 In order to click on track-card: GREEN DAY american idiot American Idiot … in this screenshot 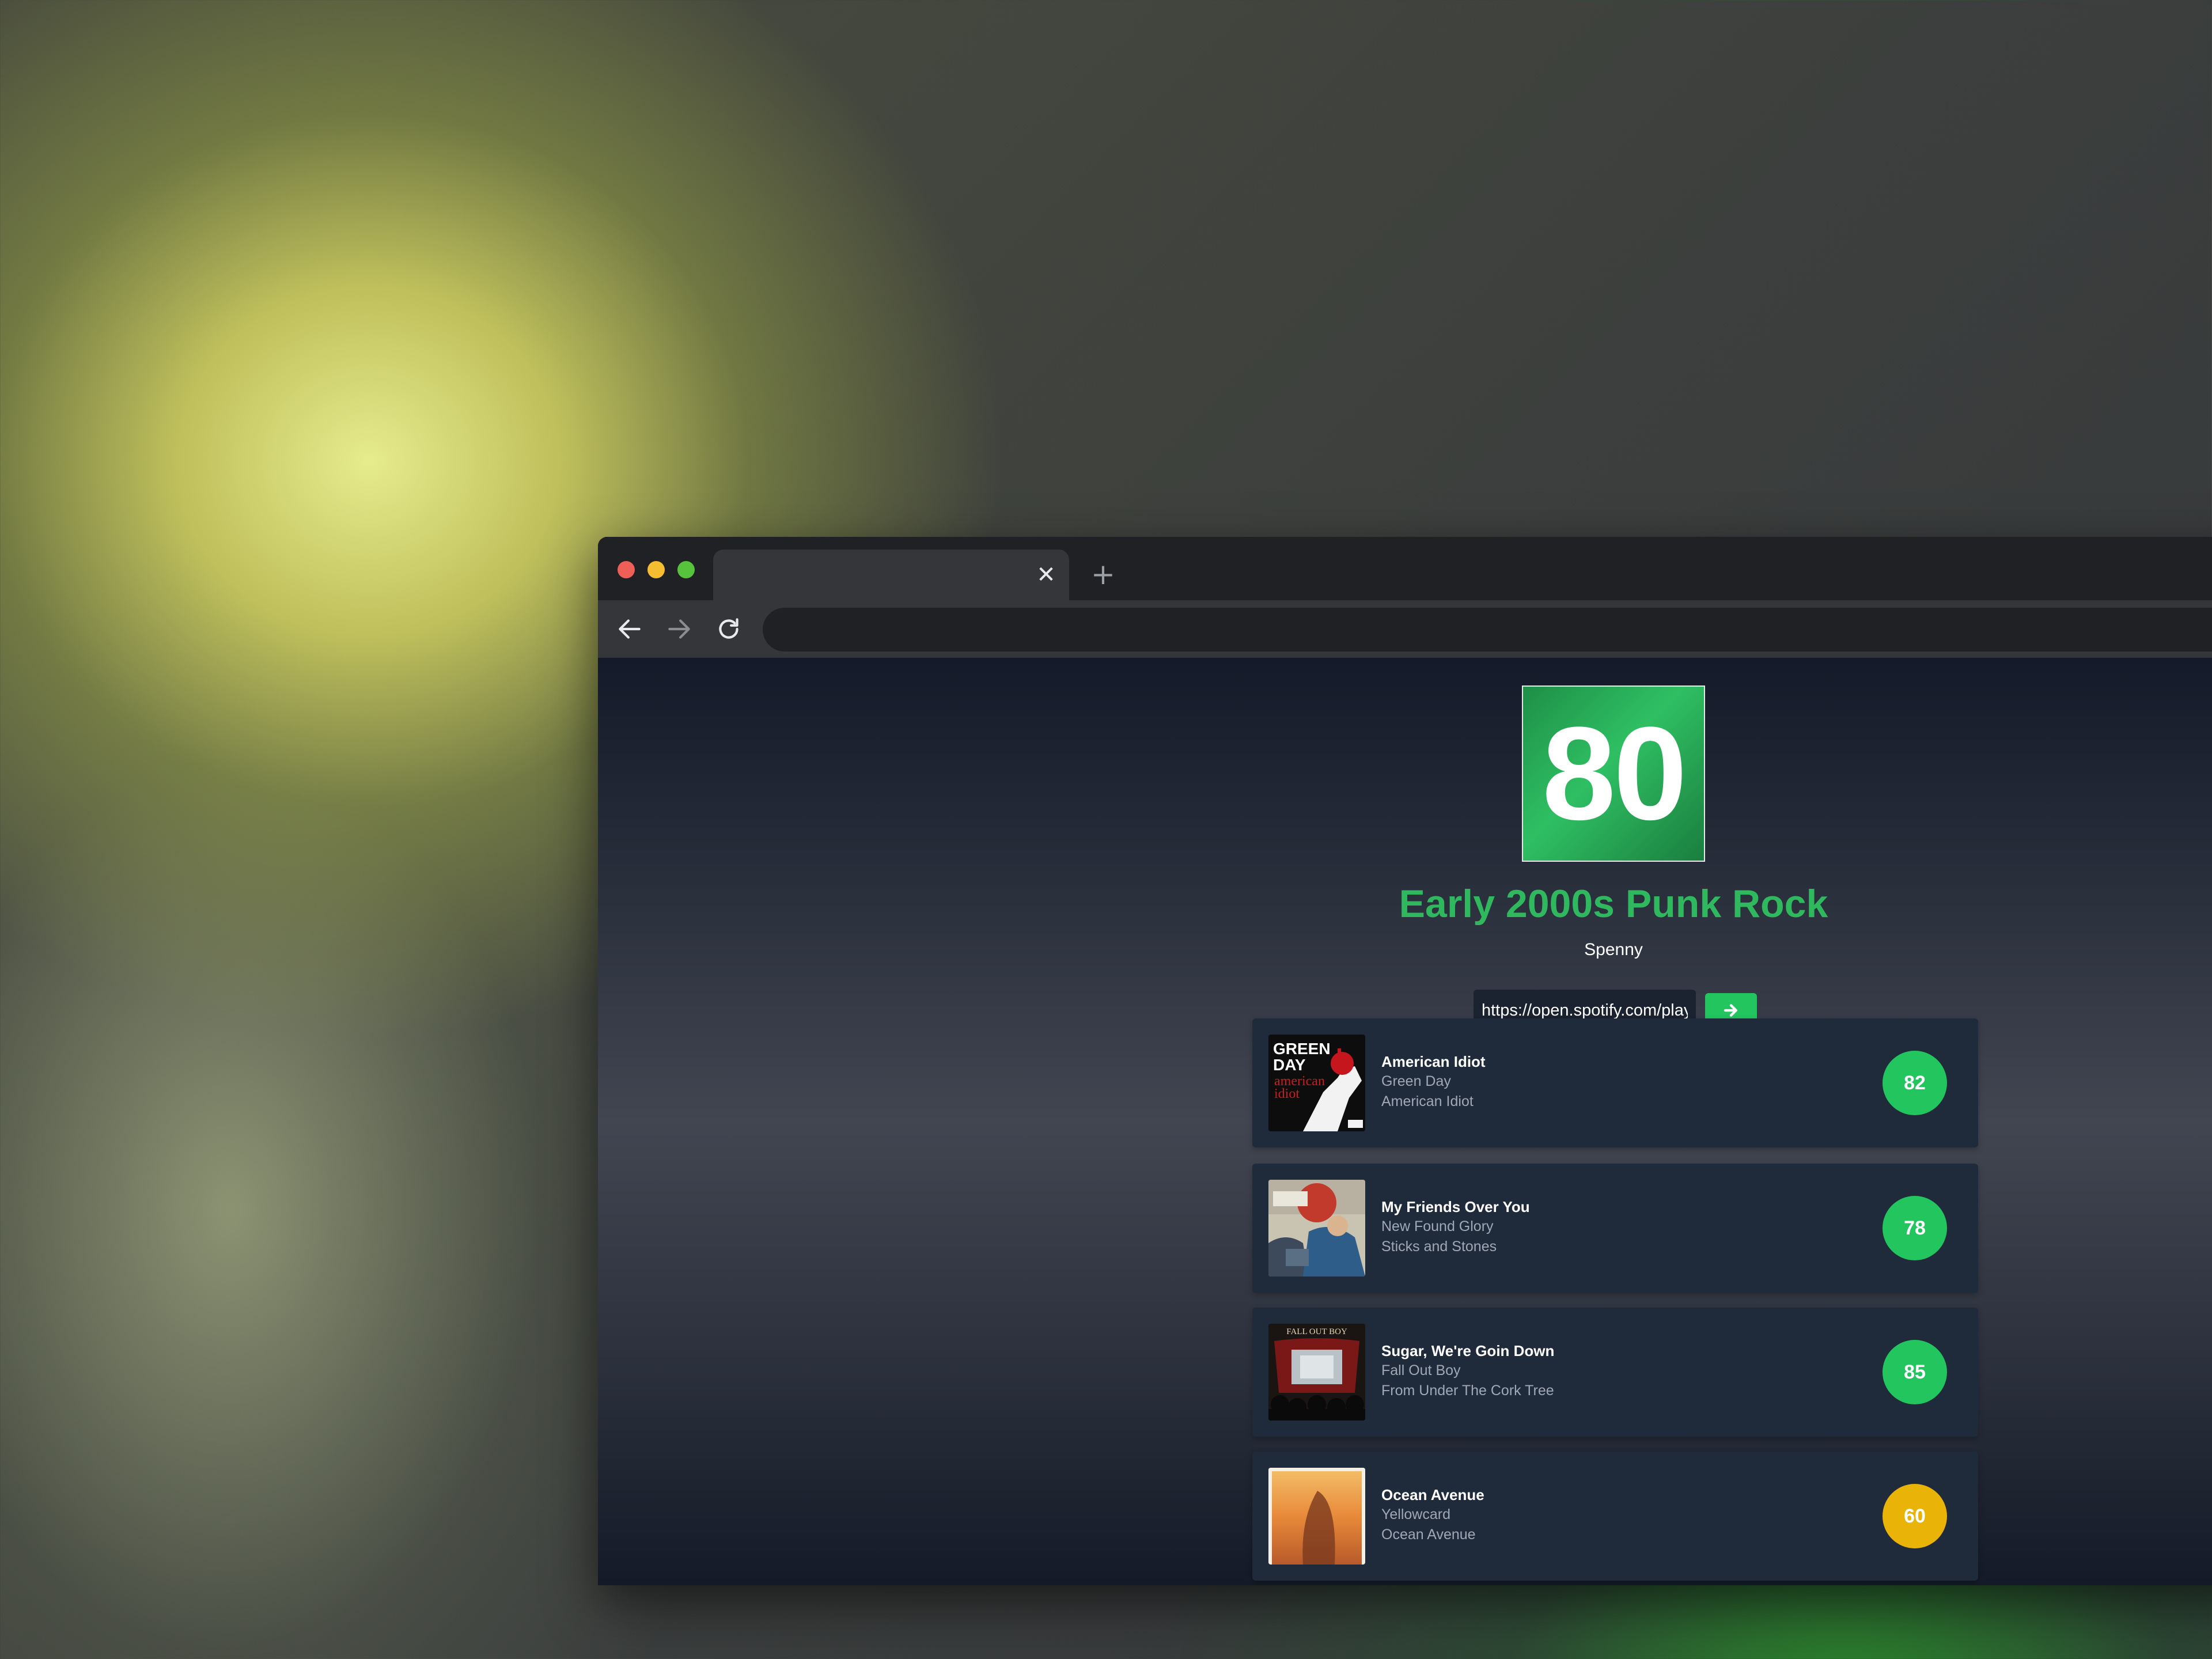, I will do `click(1615, 1082)`.